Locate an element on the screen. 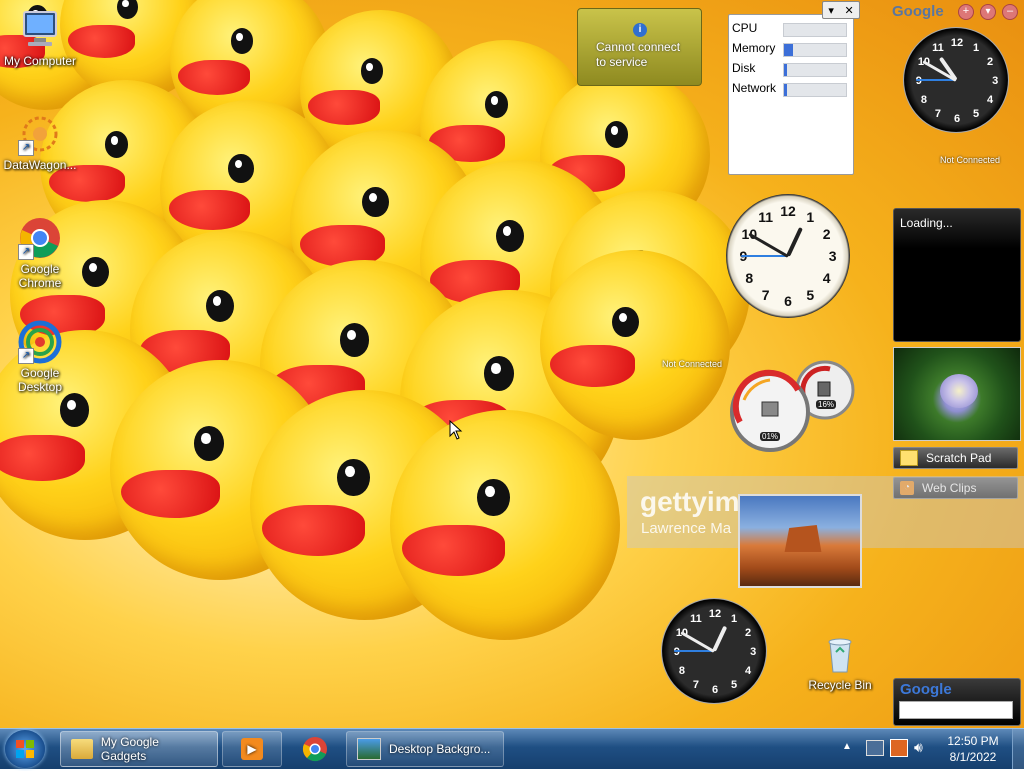  desktop-icon-my-computer: My Computer is located at coordinates (40, 38).